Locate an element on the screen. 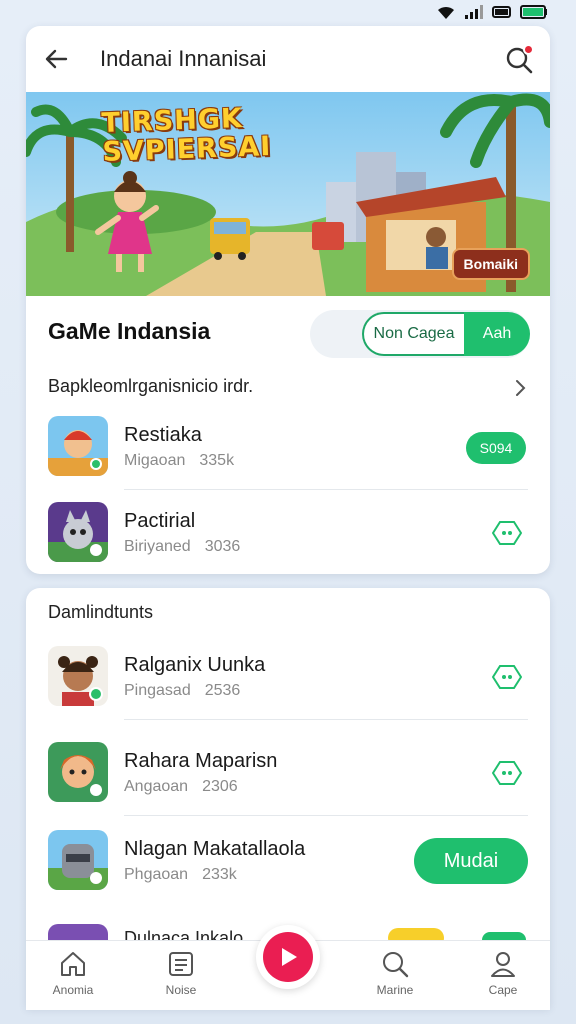  subsection-title: Bapkleomlrganisnicio irdr. is located at coordinates (151, 386).